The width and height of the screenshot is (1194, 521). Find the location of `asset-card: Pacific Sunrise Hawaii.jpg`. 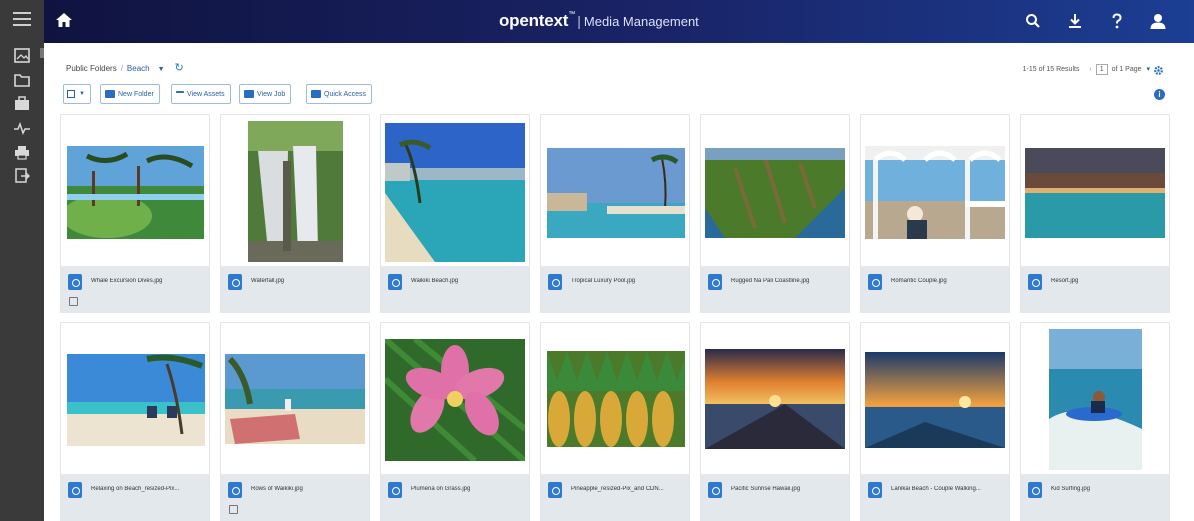

asset-card: Pacific Sunrise Hawaii.jpg is located at coordinates (775, 421).